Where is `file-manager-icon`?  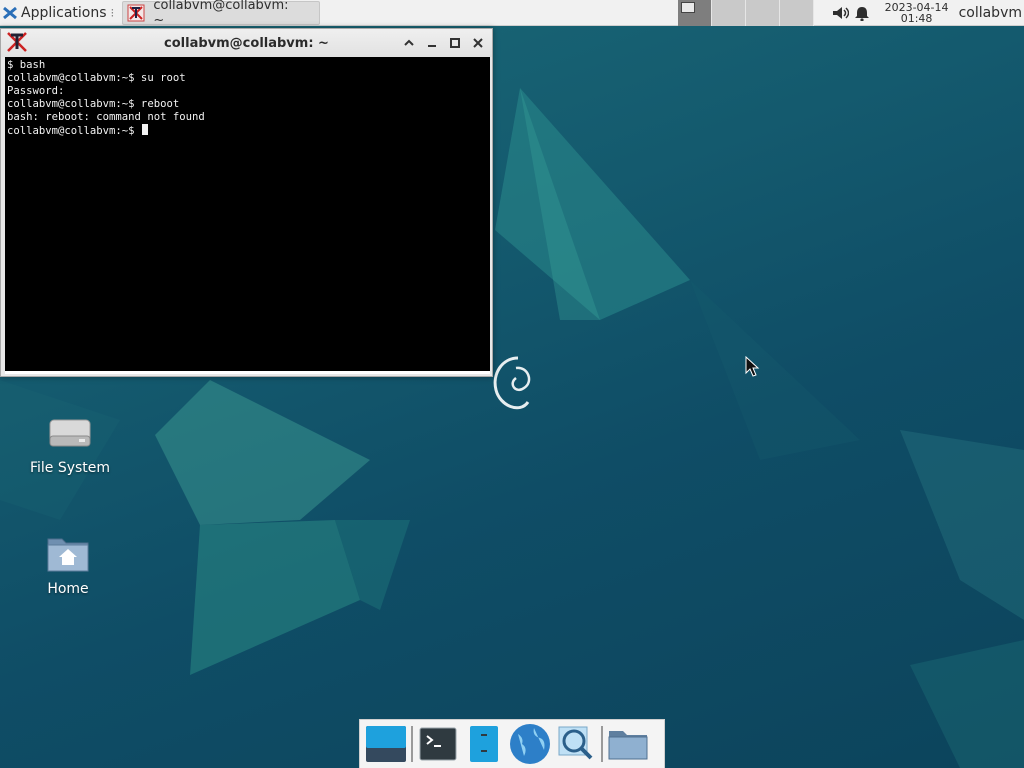
file-manager-icon is located at coordinates (484, 744).